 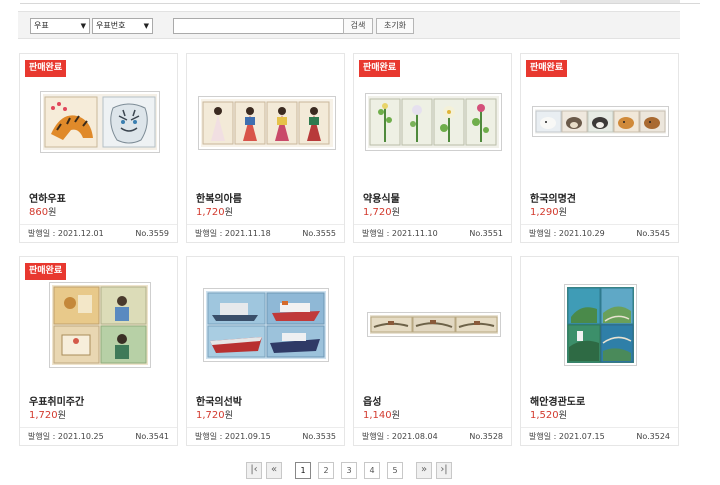 I want to click on issue-date: 발행일 : 2021.12.01, so click(x=66, y=233).